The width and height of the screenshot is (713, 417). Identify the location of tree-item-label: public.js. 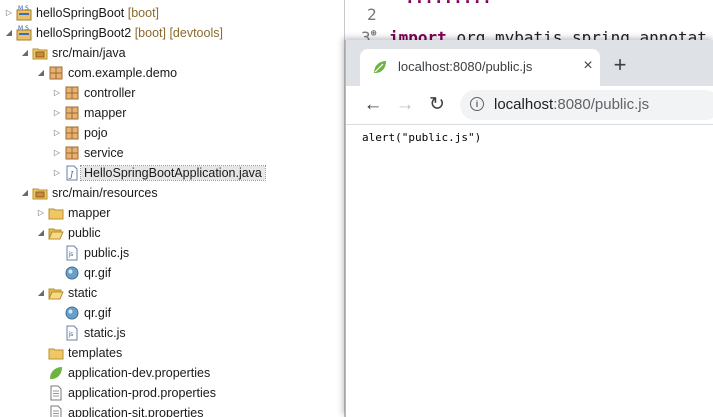
(107, 253).